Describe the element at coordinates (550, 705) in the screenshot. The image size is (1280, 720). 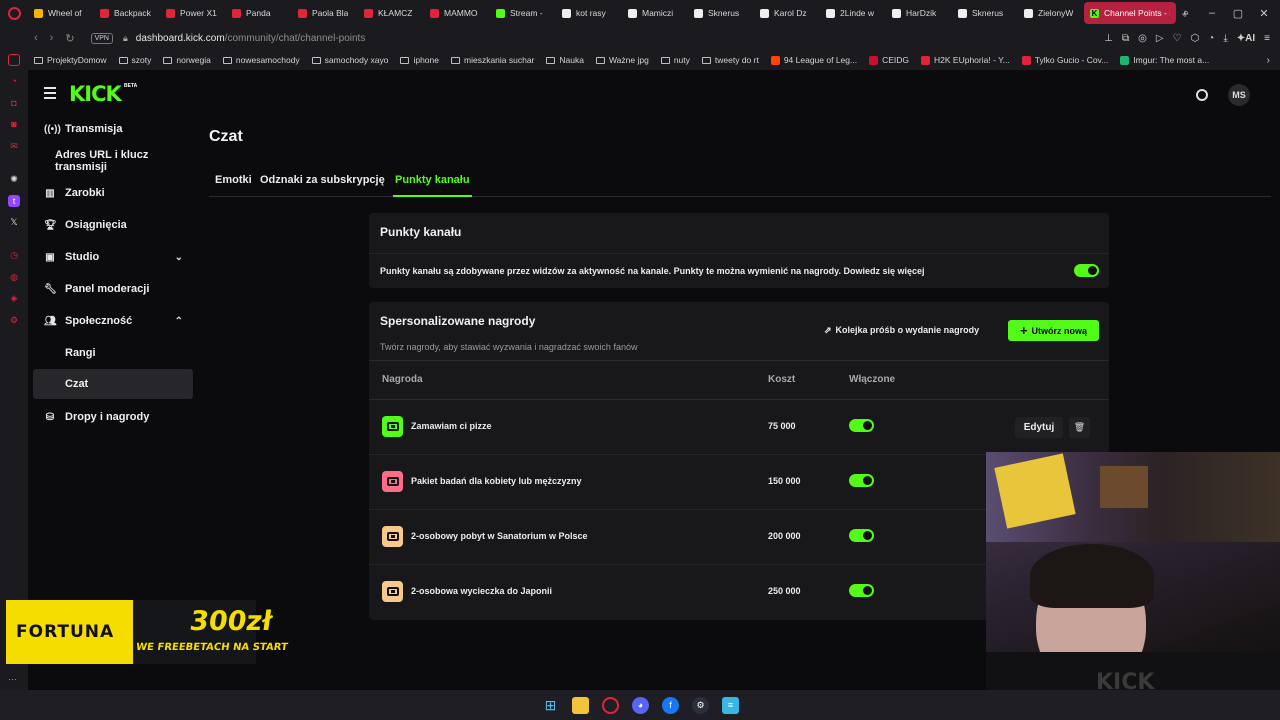
I see `windows-start-icon: ⊞` at that location.